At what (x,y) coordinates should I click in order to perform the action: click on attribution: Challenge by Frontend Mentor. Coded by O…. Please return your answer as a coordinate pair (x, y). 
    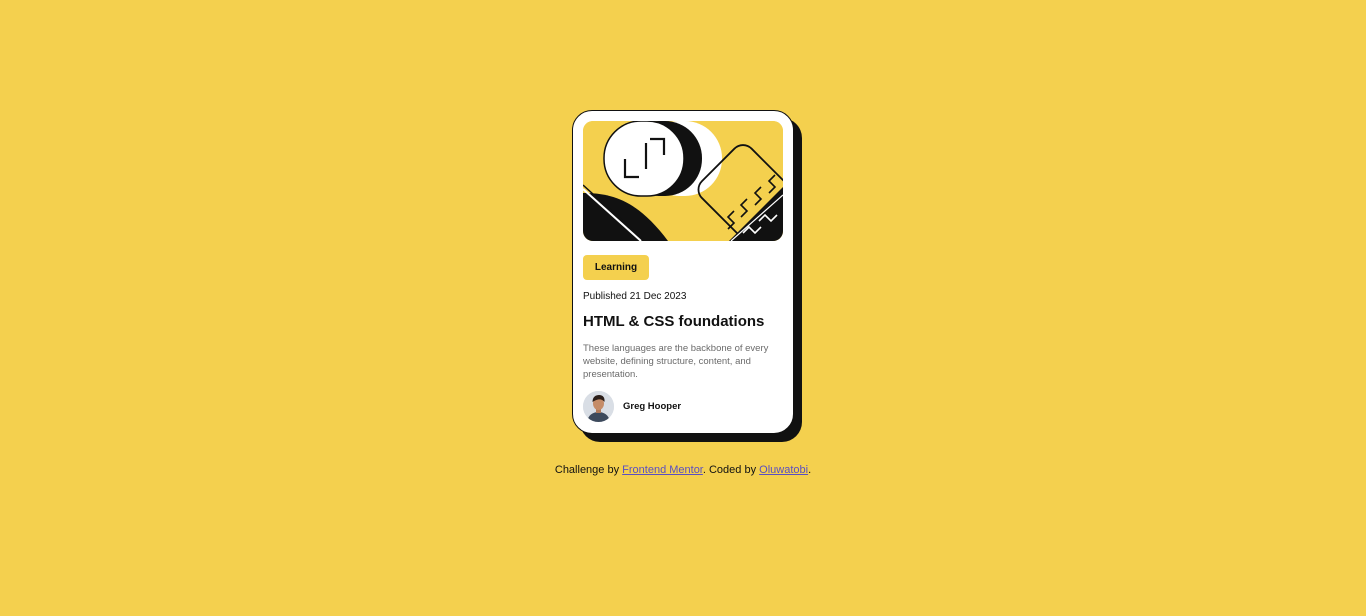
    Looking at the image, I should click on (683, 470).